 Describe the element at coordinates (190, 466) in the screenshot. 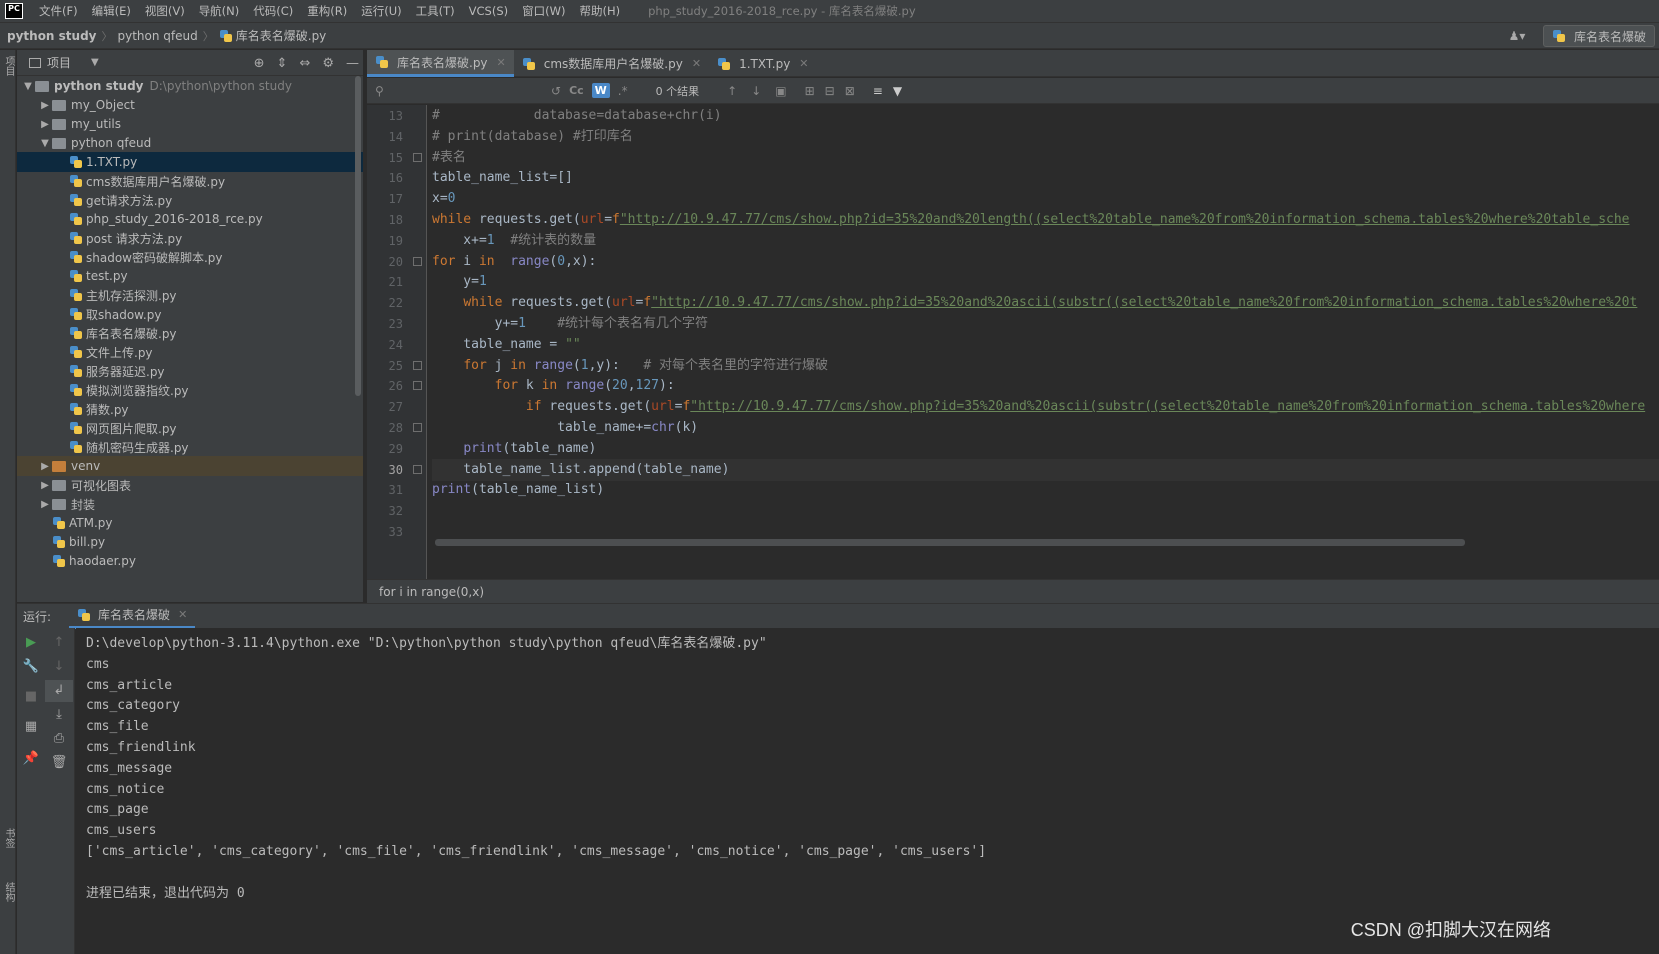

I see `tree-folder-item: ▶ venv` at that location.